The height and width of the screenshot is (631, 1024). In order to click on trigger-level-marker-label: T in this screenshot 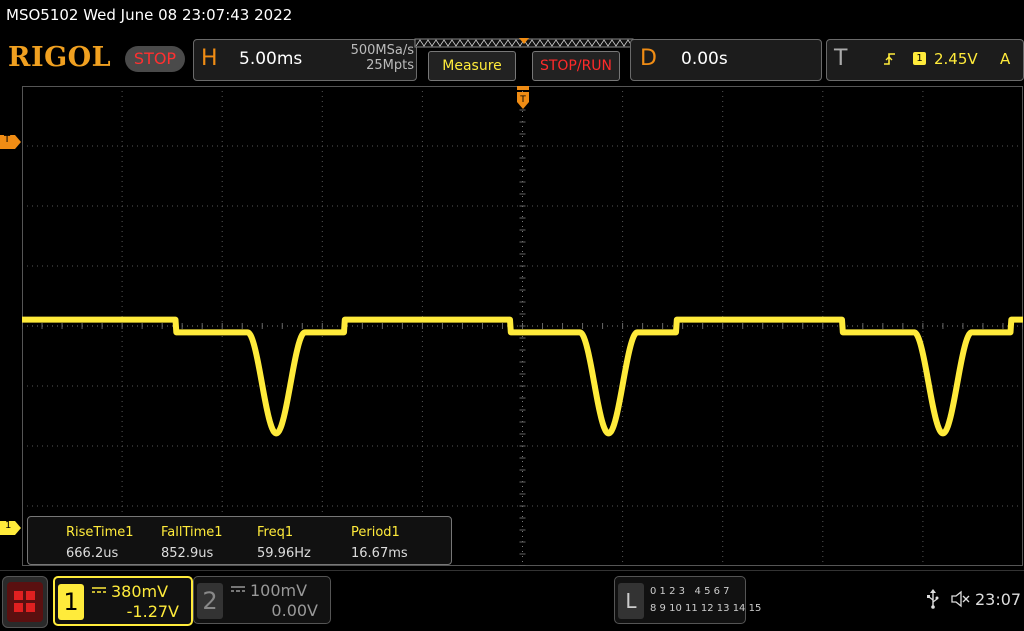, I will do `click(7, 139)`.